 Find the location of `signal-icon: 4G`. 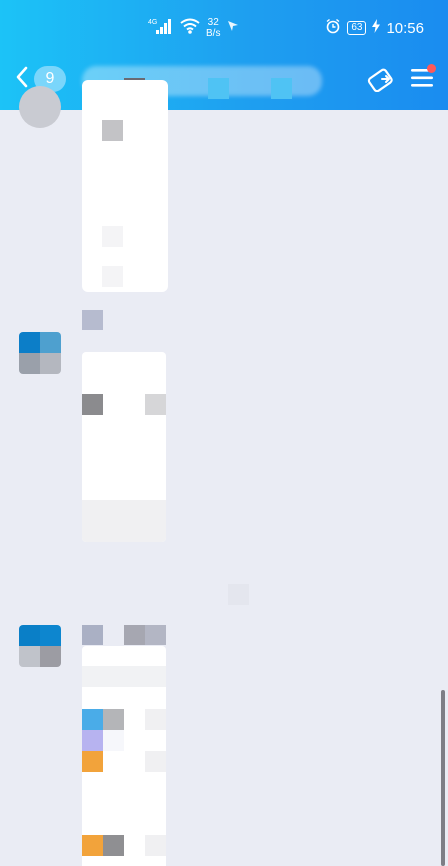

signal-icon: 4G is located at coordinates (161, 28).